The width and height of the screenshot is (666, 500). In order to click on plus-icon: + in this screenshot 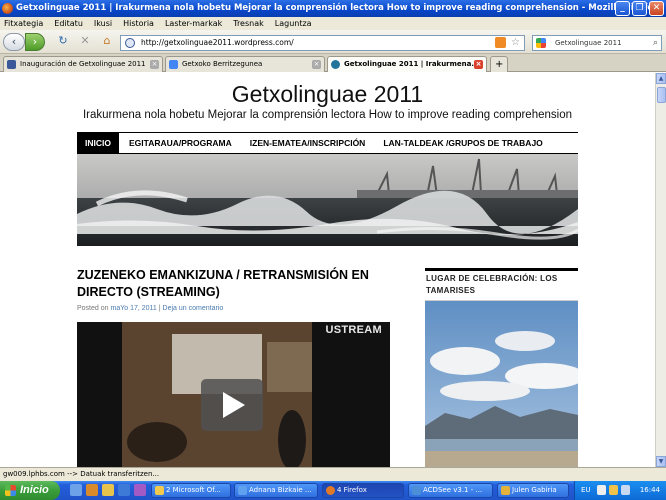, I will do `click(499, 64)`.